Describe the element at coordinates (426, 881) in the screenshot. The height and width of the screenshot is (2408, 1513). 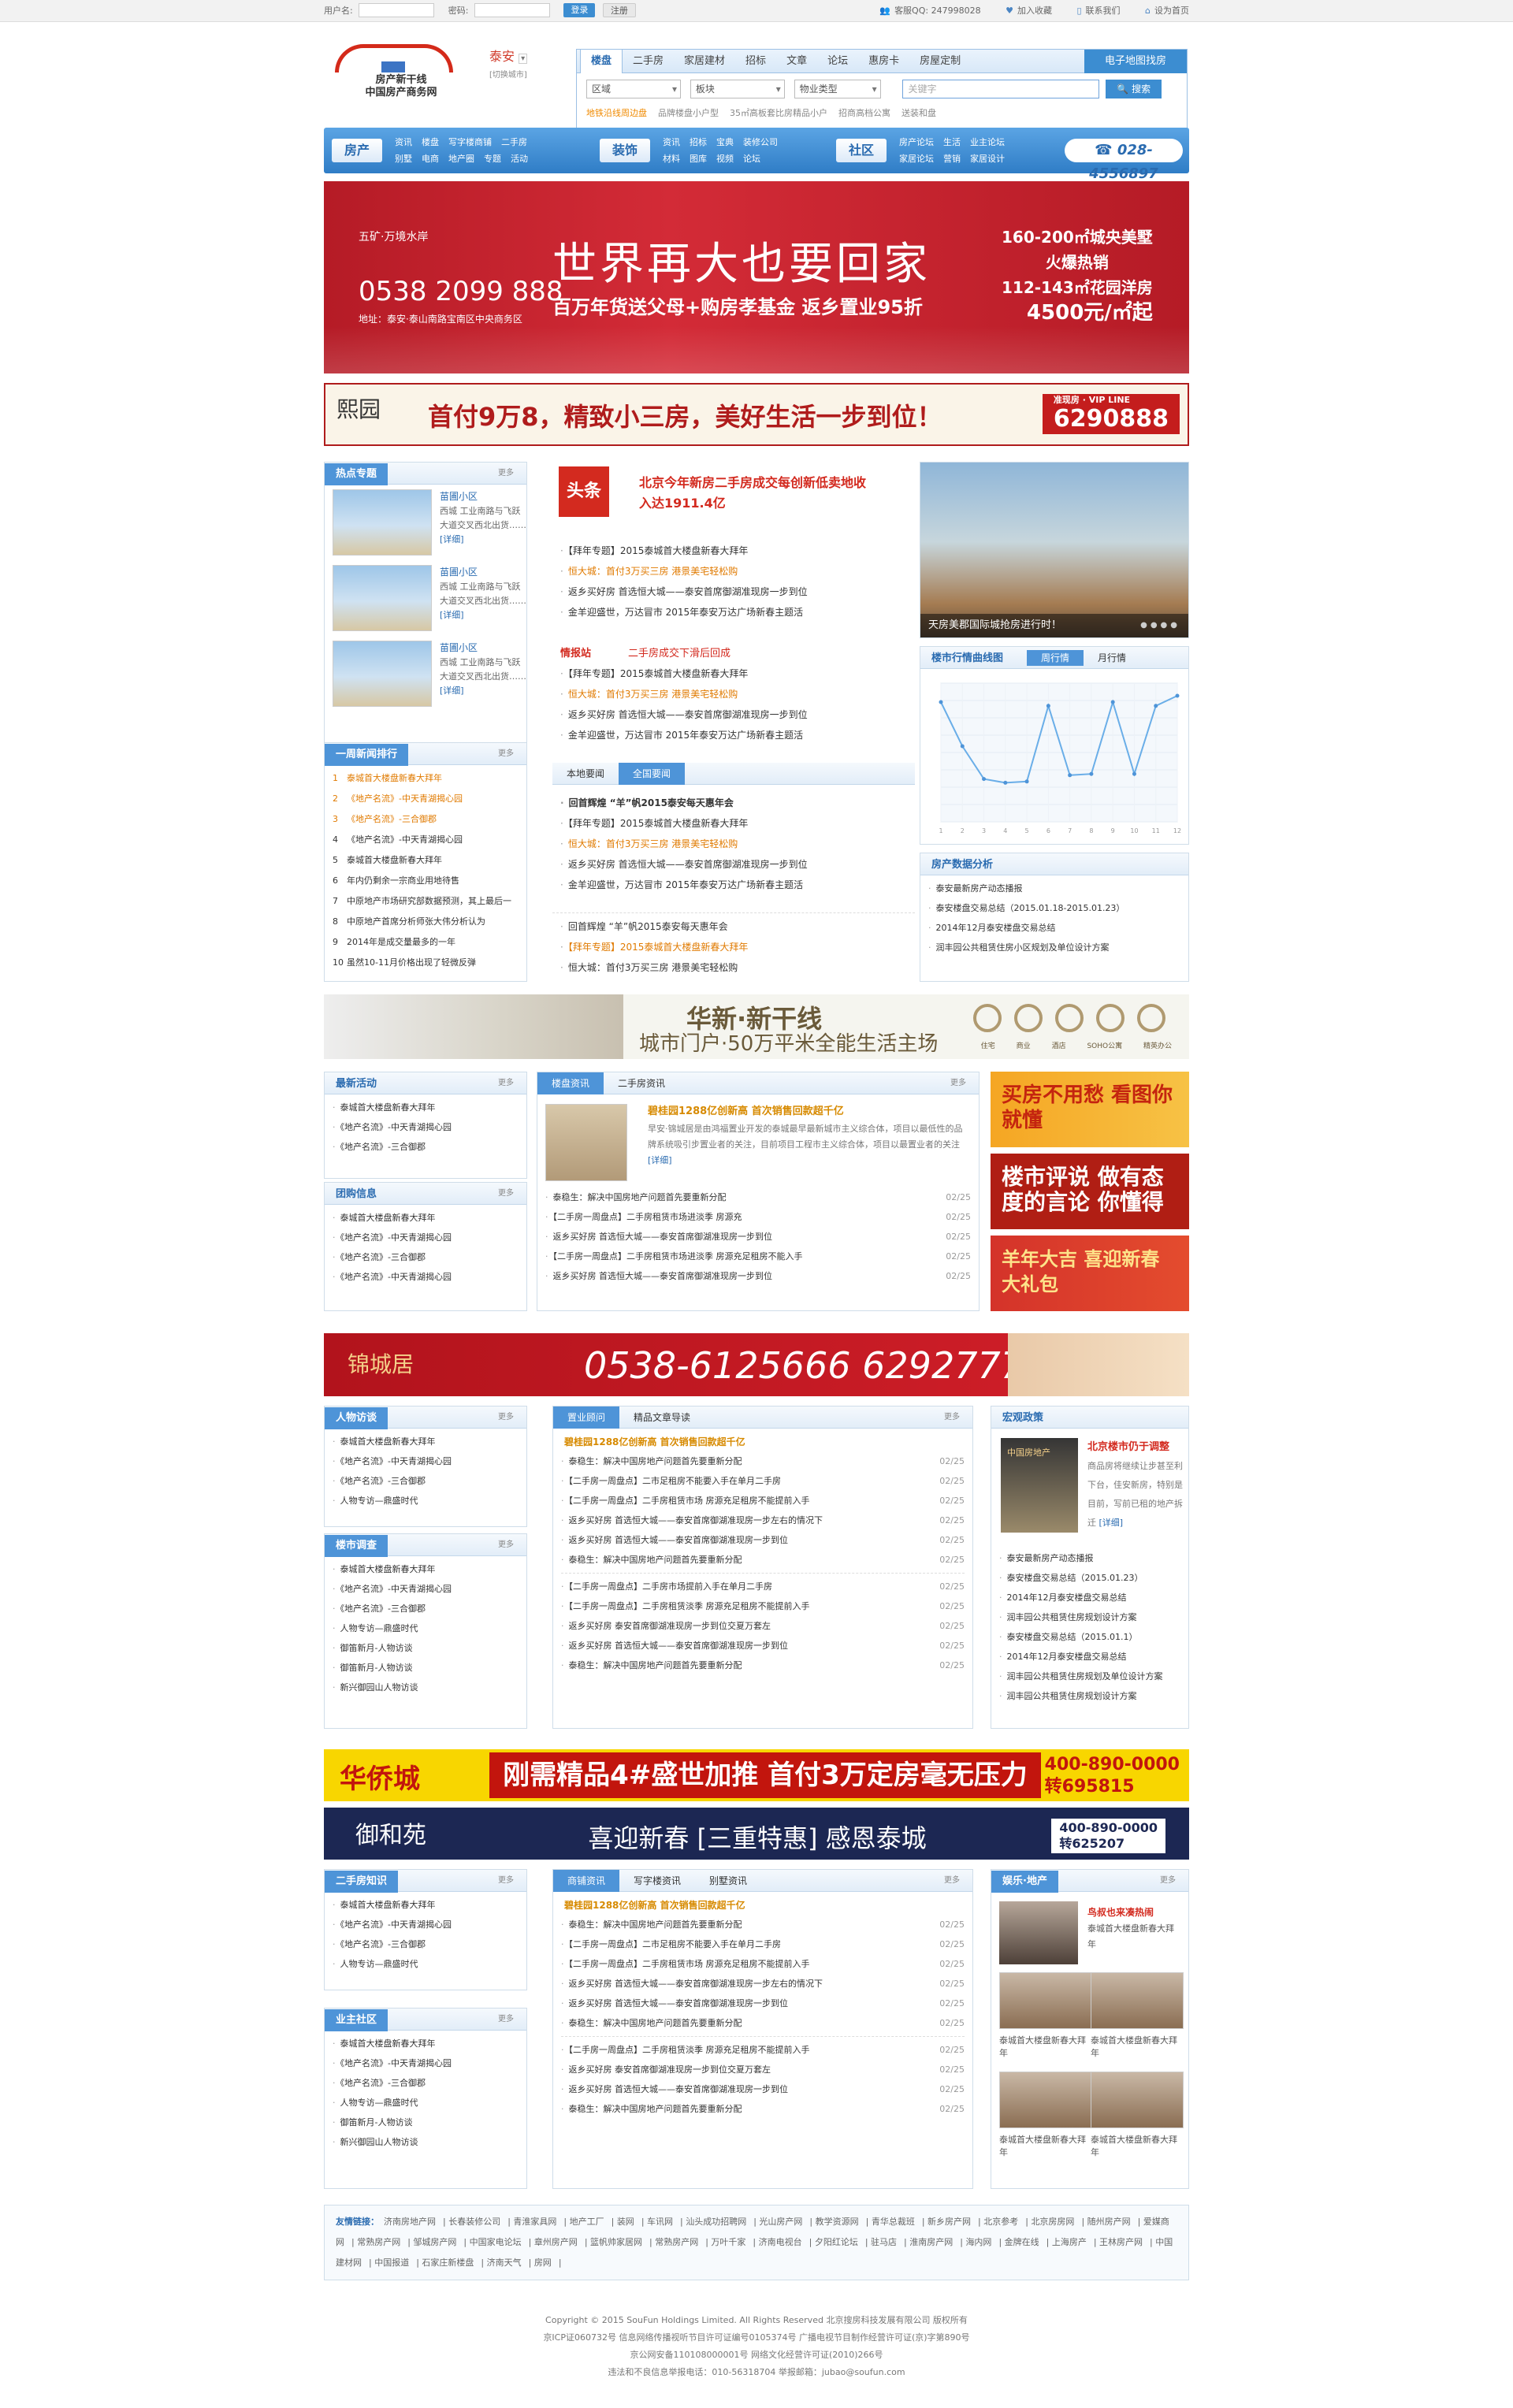
I see `rank-item: 6 年内仍剩余一宗商业用地待售` at that location.